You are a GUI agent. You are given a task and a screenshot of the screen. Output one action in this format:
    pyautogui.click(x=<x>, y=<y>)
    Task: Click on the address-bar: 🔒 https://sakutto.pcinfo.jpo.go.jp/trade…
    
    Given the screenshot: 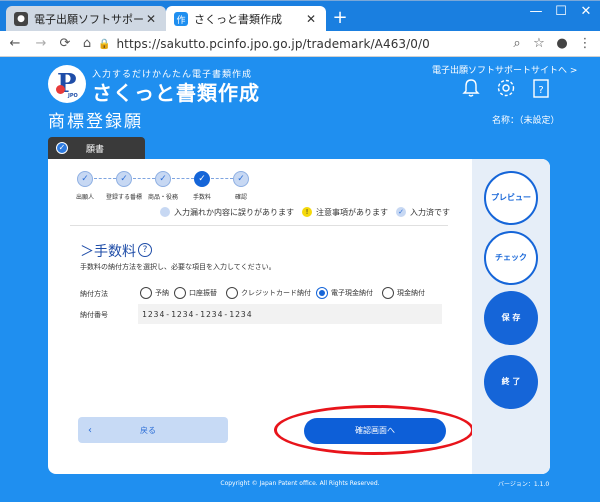 What is the action you would take?
    pyautogui.click(x=328, y=44)
    